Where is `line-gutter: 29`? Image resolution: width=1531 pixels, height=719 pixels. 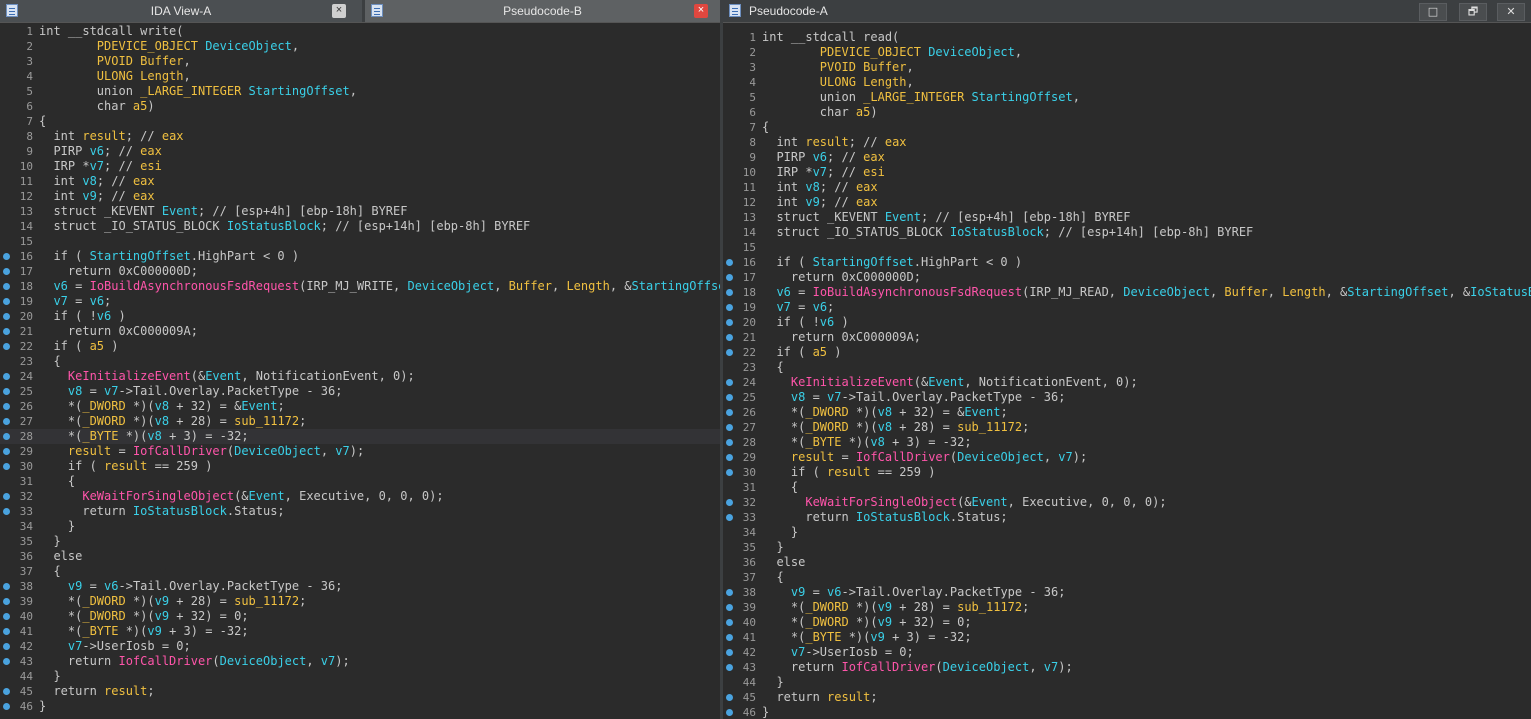
line-gutter: 29 is located at coordinates (740, 457).